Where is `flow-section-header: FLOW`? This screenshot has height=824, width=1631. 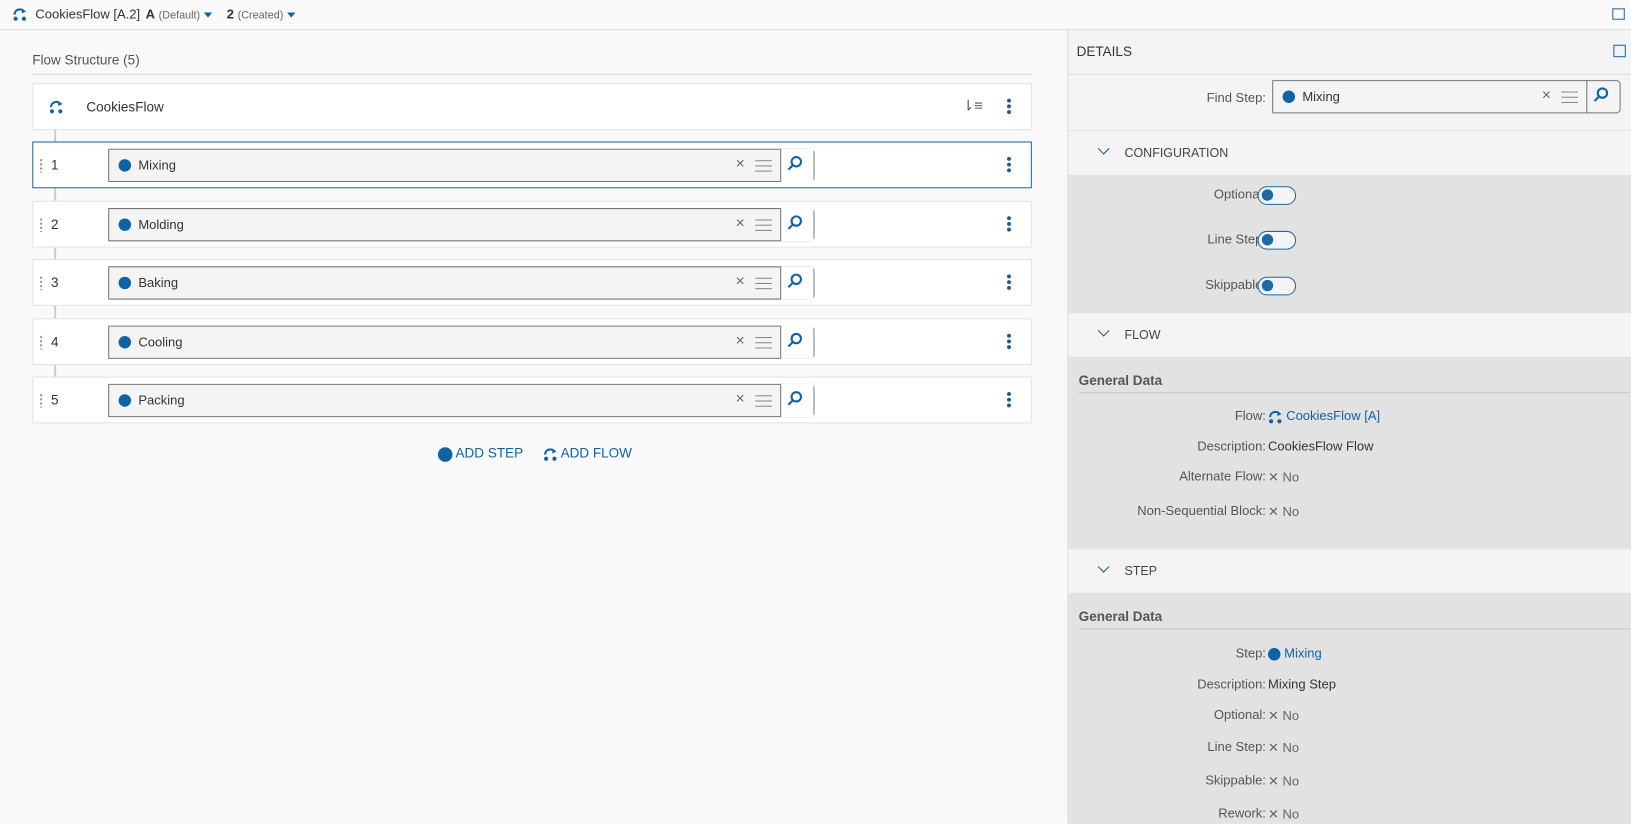
flow-section-header: FLOW is located at coordinates (1349, 334).